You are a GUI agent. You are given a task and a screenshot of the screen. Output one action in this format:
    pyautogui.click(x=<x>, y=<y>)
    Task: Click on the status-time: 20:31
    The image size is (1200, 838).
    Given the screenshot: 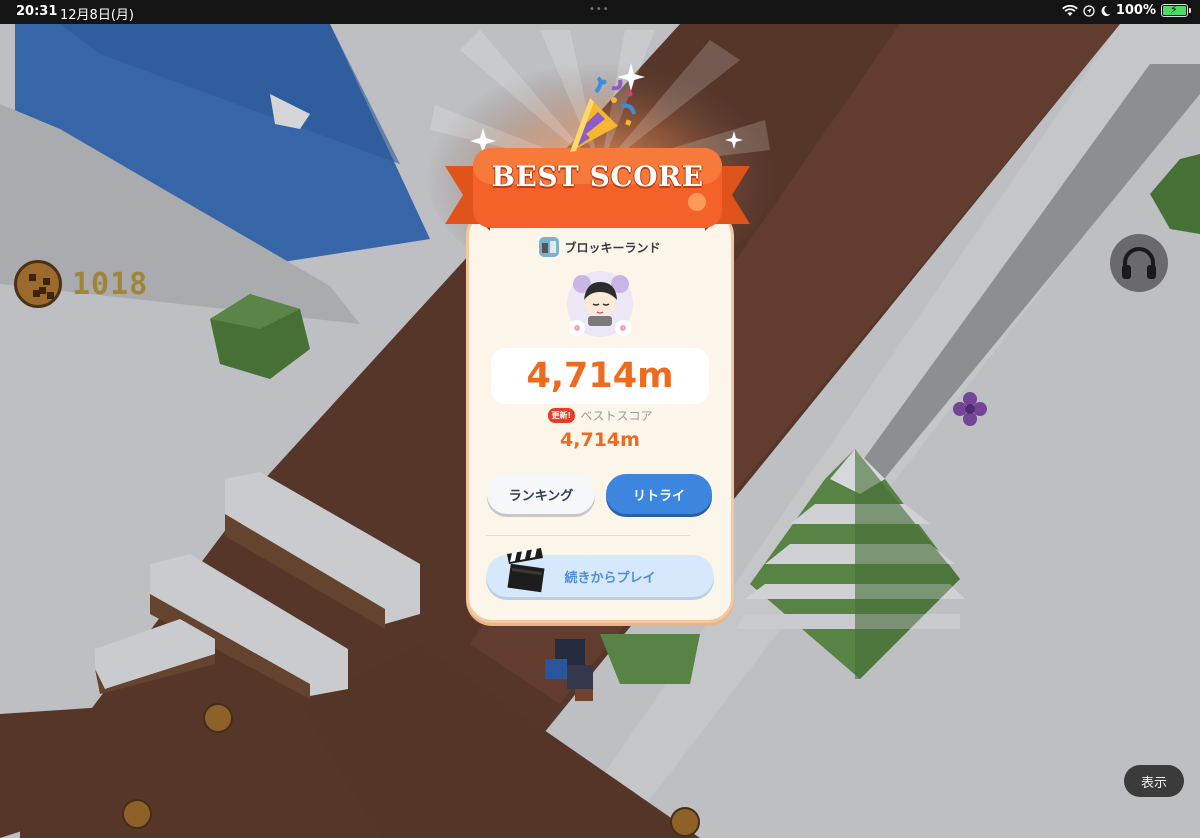 What is the action you would take?
    pyautogui.click(x=37, y=11)
    